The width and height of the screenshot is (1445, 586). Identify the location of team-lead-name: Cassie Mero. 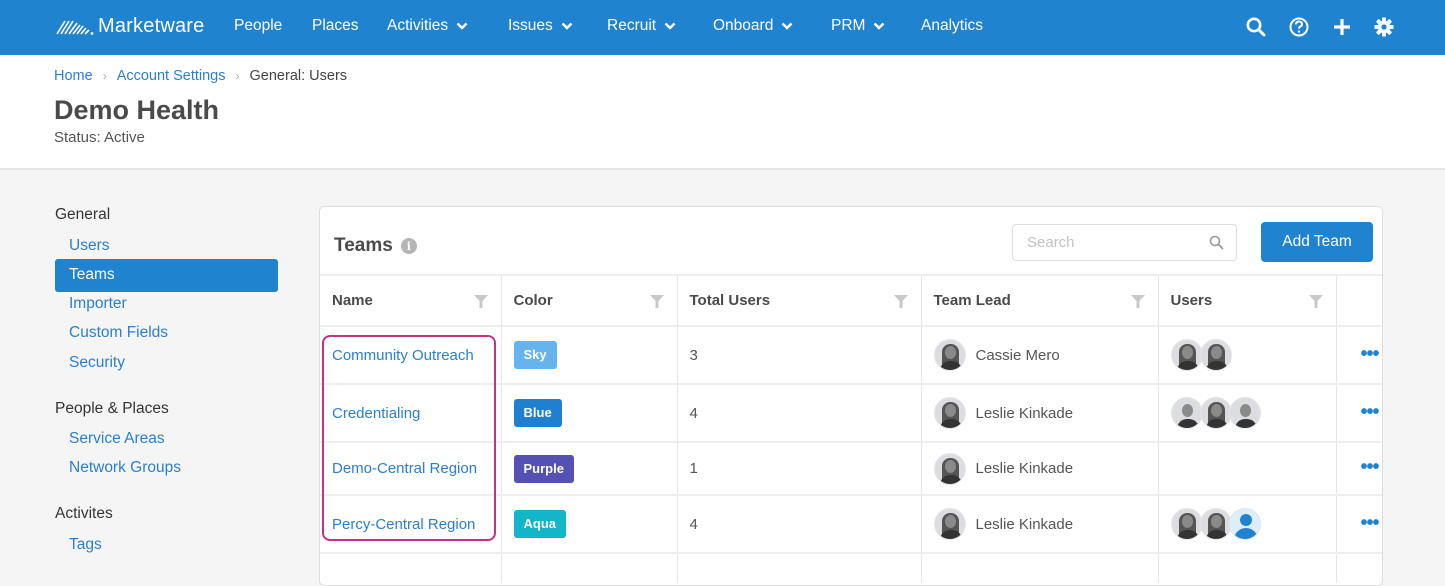
(1017, 355).